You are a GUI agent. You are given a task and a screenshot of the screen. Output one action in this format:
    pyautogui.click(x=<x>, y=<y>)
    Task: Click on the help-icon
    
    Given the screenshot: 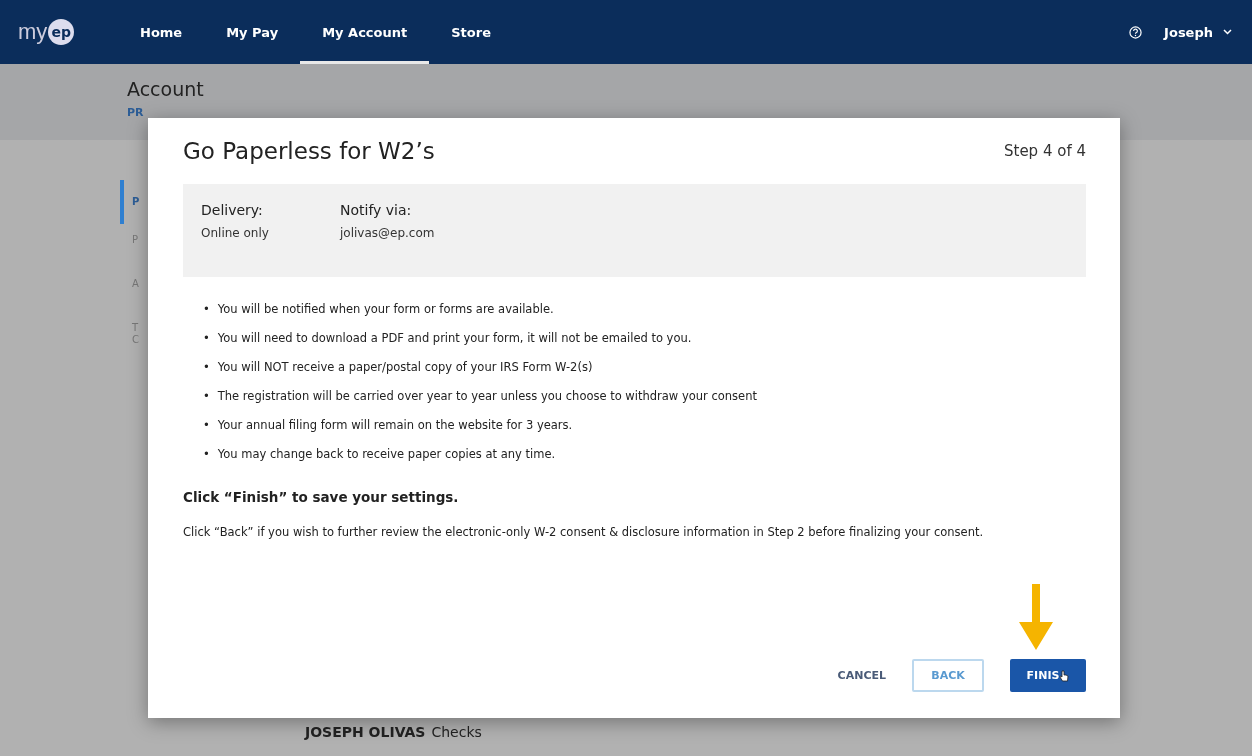 What is the action you would take?
    pyautogui.click(x=1136, y=32)
    